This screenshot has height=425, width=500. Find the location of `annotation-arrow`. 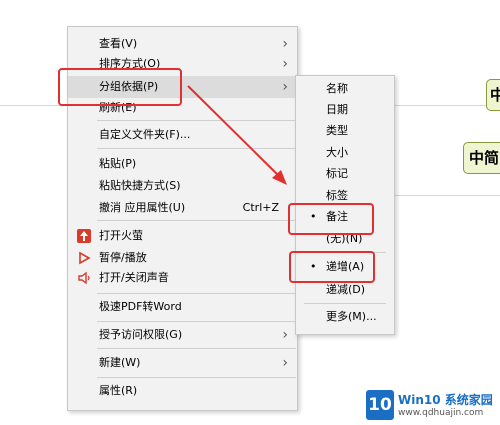

annotation-arrow is located at coordinates (237, 135).